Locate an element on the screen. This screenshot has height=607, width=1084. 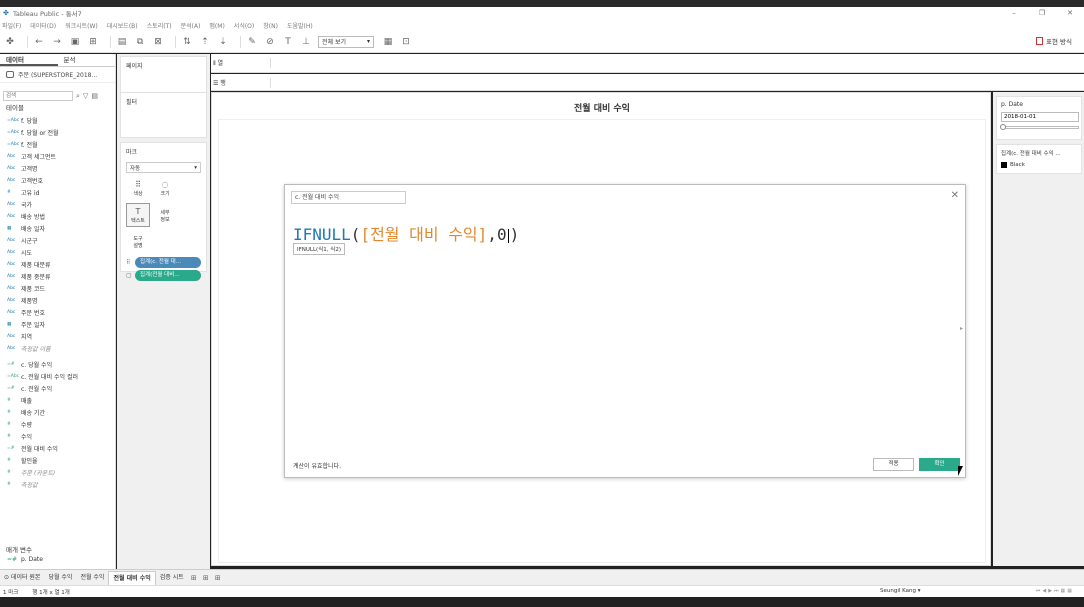
menu-dashboard: 대시보드(B) is located at coordinates (122, 25).